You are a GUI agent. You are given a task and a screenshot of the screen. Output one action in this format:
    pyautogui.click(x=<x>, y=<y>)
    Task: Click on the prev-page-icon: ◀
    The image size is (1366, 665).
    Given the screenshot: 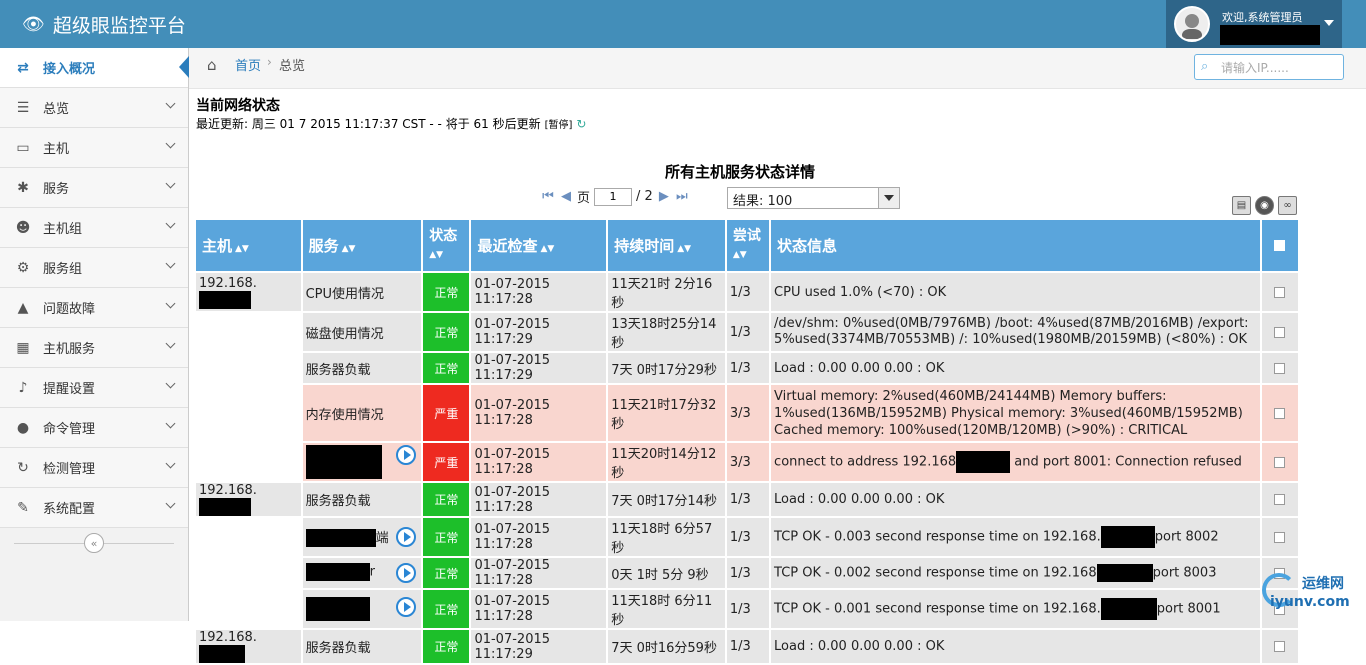 What is the action you would take?
    pyautogui.click(x=566, y=196)
    